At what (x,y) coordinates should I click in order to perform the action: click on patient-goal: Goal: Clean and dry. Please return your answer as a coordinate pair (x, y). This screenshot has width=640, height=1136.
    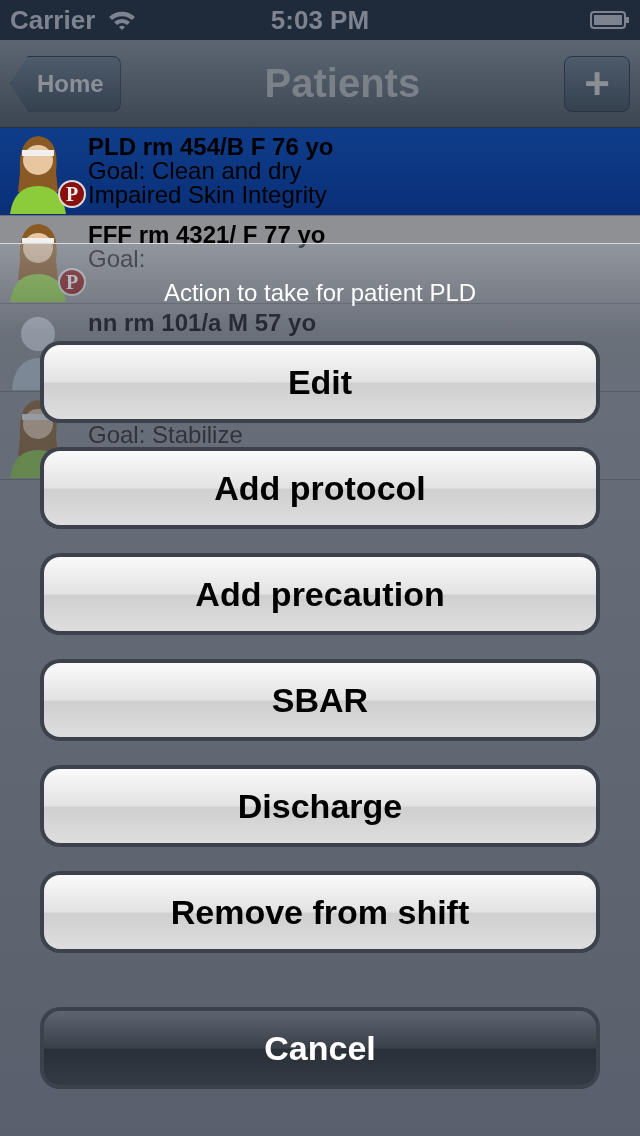
    Looking at the image, I should click on (195, 171).